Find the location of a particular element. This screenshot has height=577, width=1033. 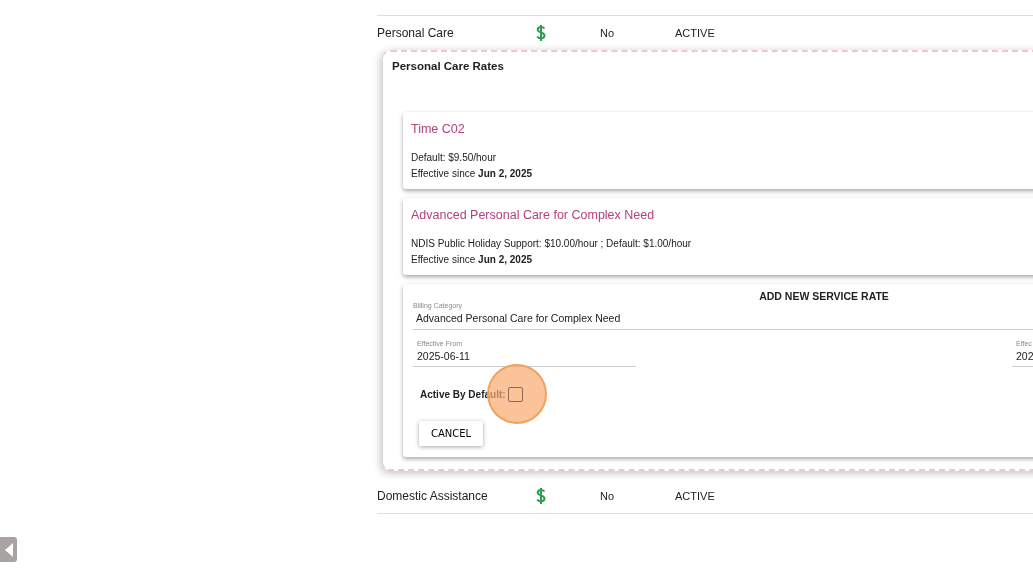

checkbox-label: Active By Default: is located at coordinates (461, 394).